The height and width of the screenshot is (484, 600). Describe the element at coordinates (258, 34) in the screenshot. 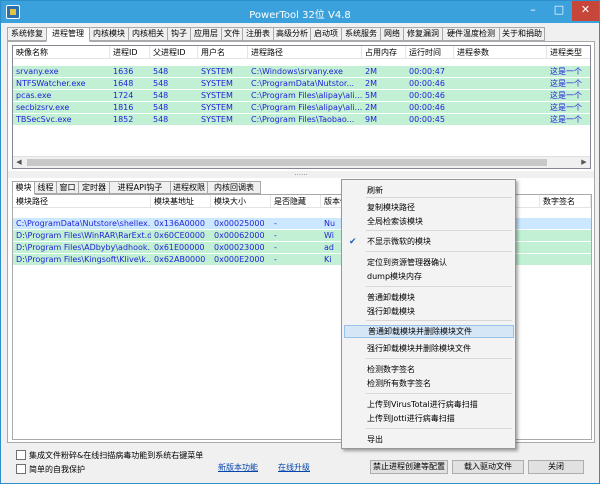

I see `tab-7: 注册表` at that location.